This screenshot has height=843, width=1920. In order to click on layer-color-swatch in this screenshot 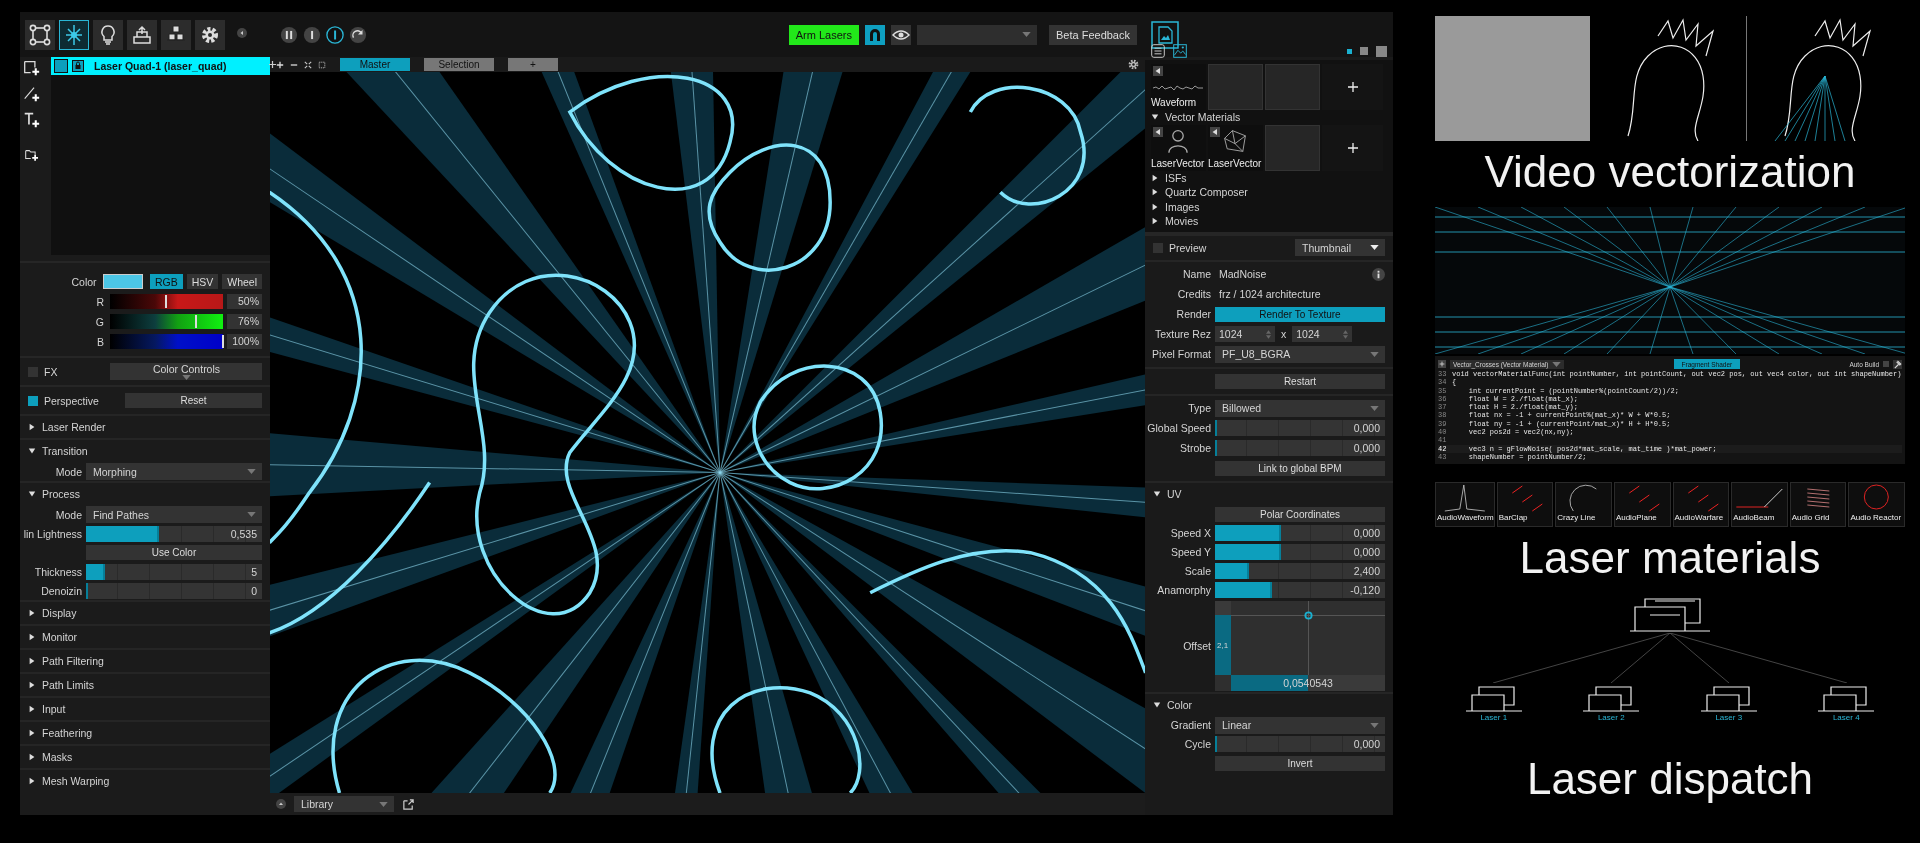, I will do `click(61, 66)`.